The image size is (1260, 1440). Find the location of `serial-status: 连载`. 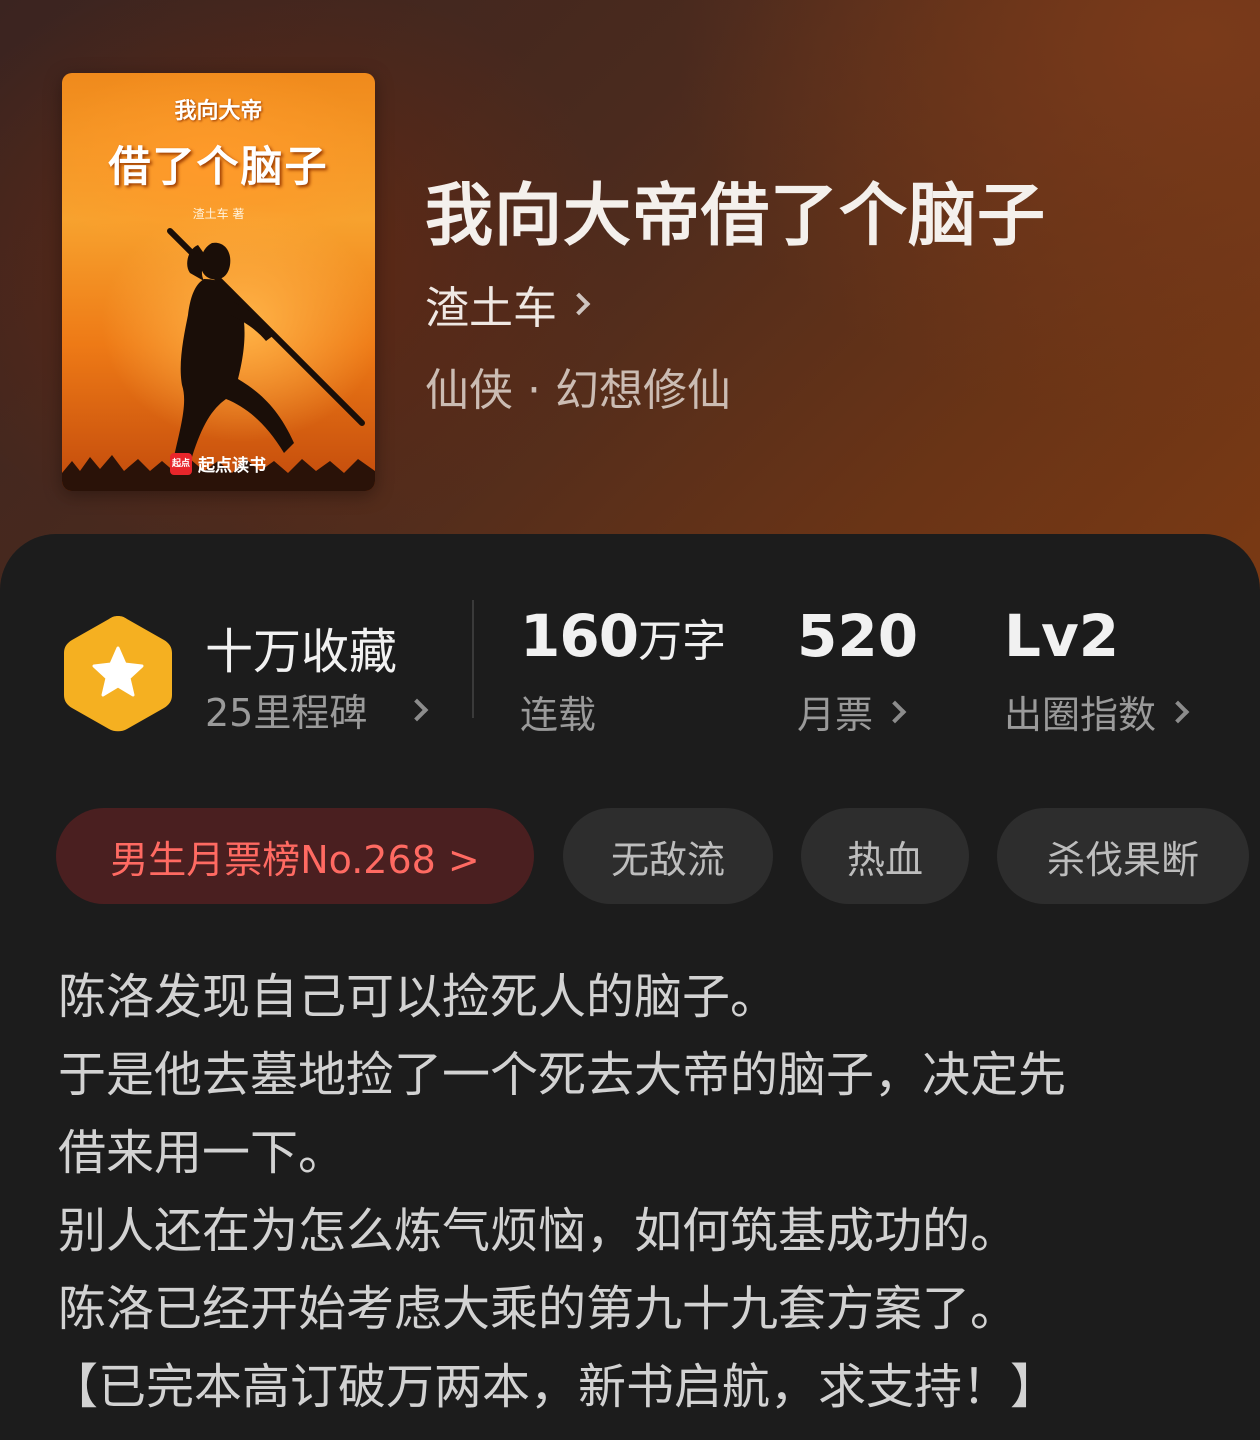

serial-status: 连载 is located at coordinates (558, 711).